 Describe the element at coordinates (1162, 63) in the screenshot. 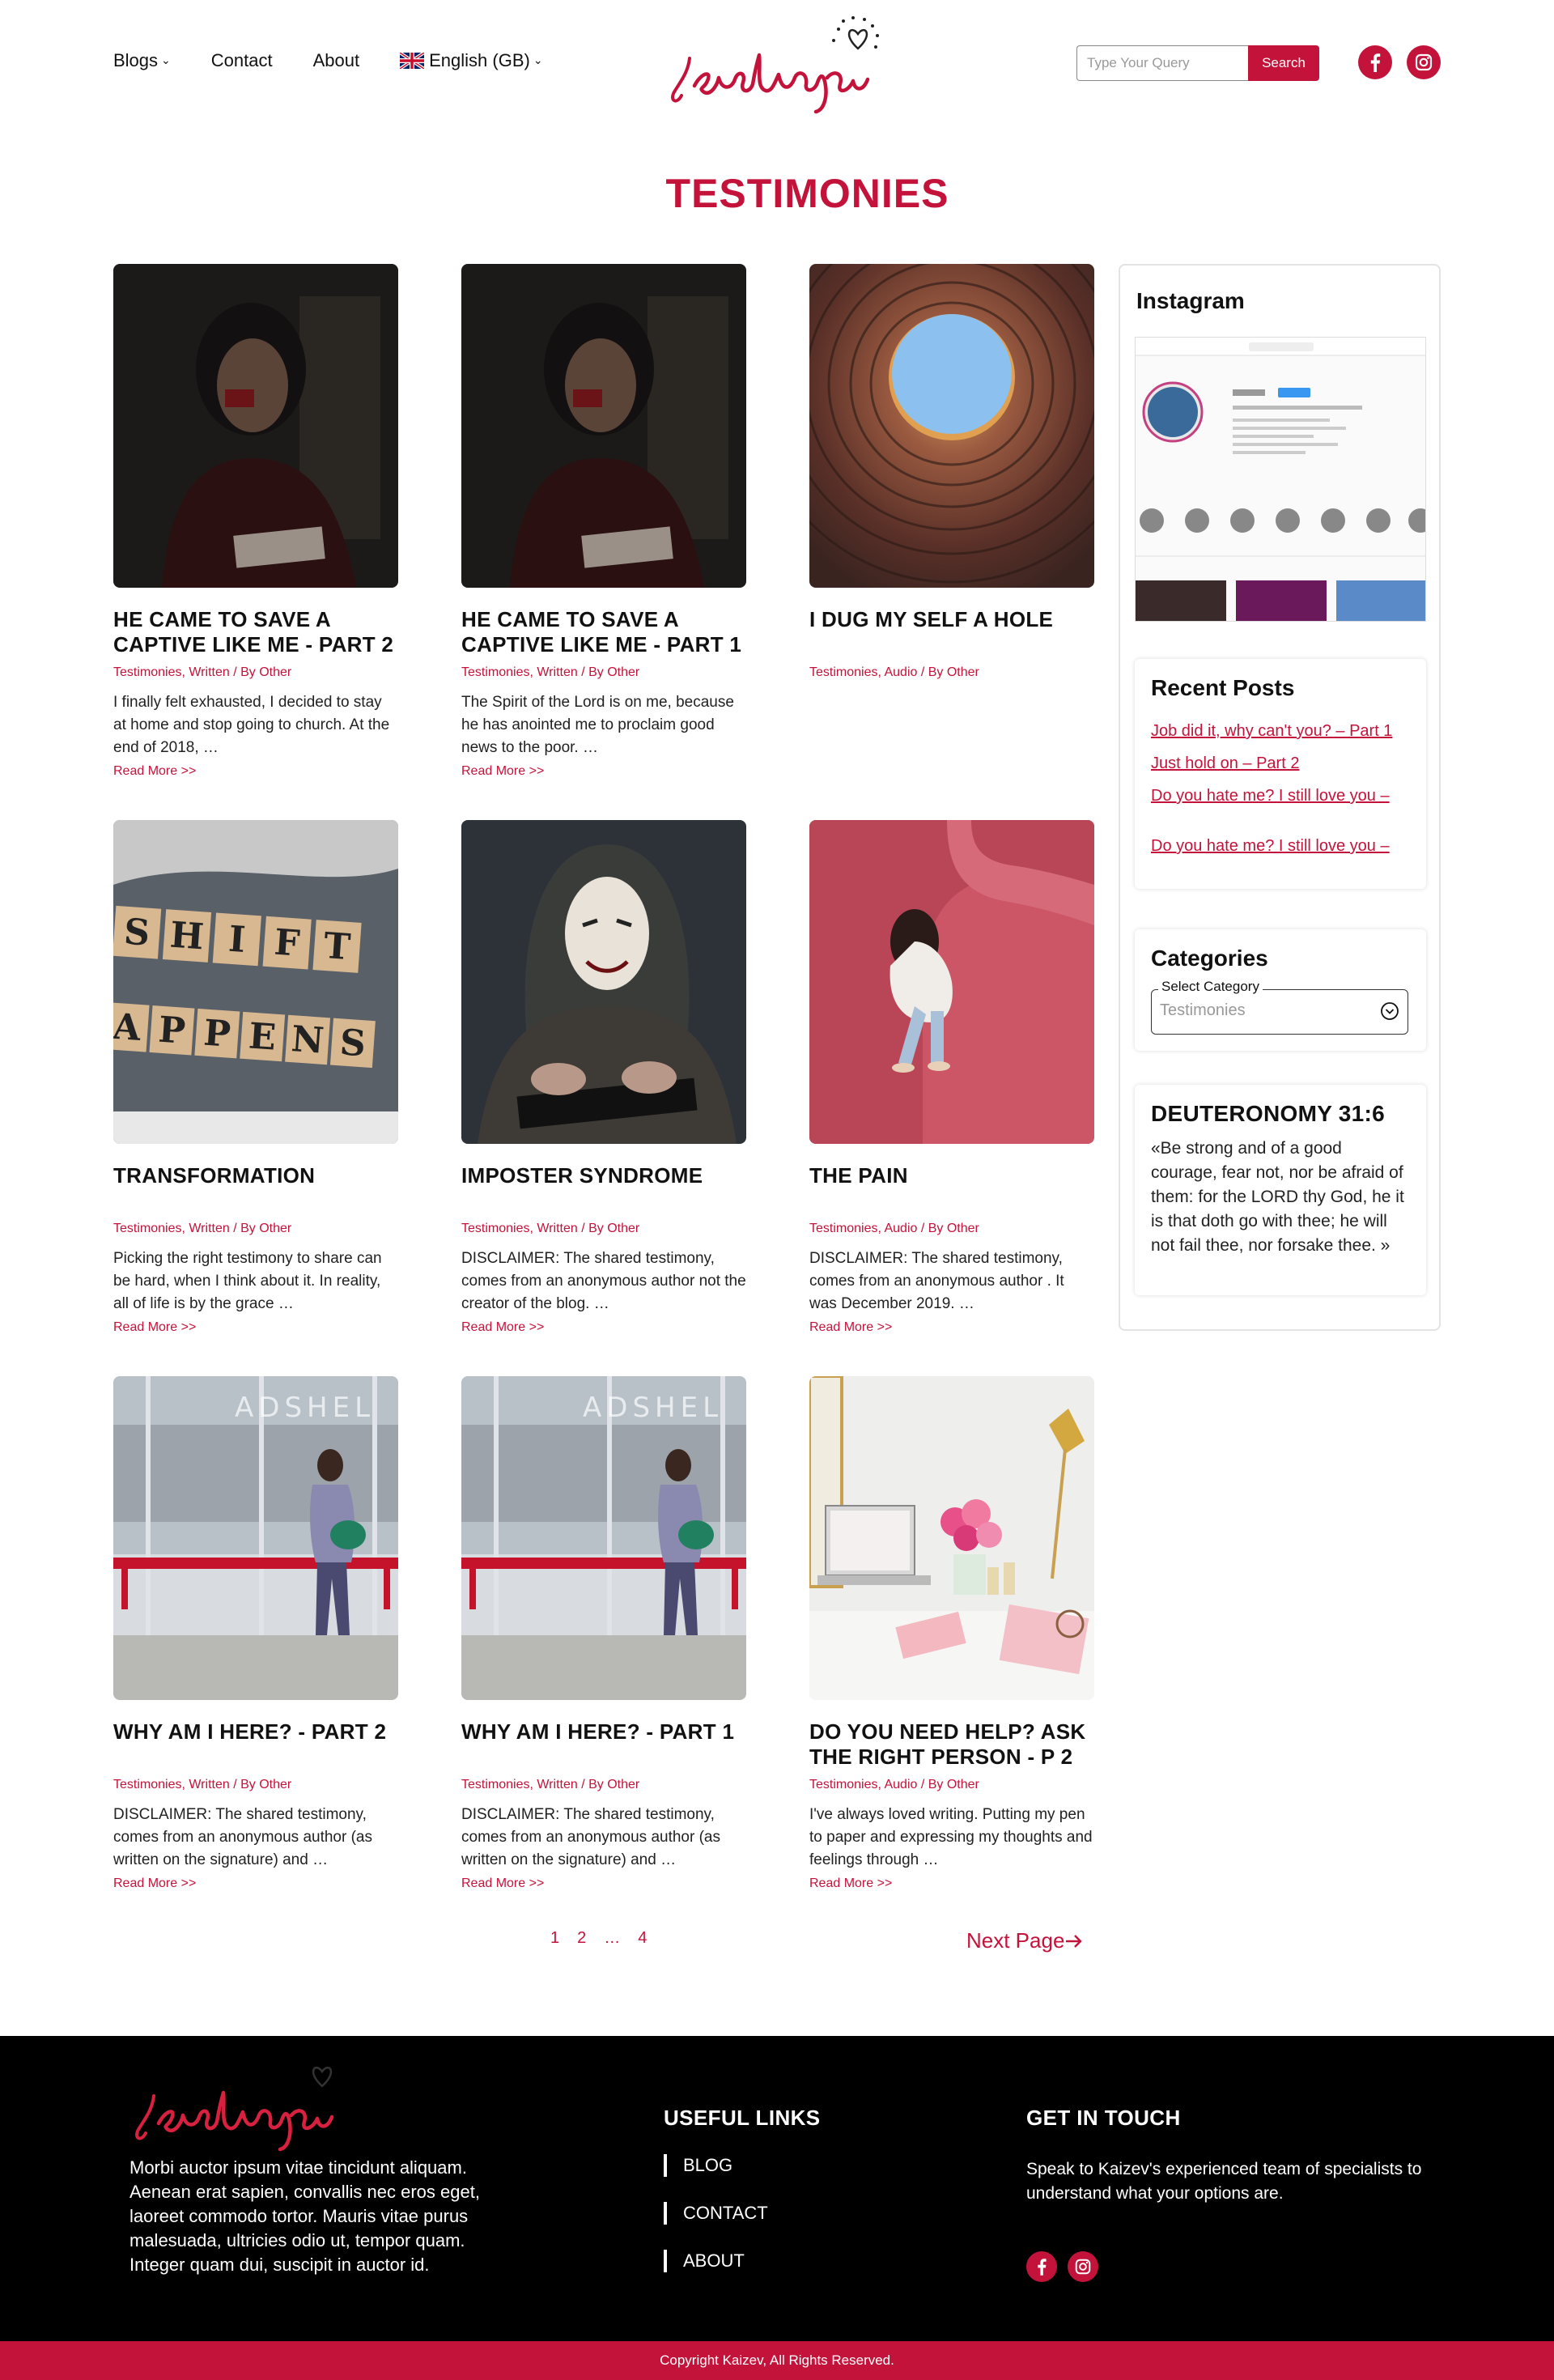

I see `search-input` at that location.